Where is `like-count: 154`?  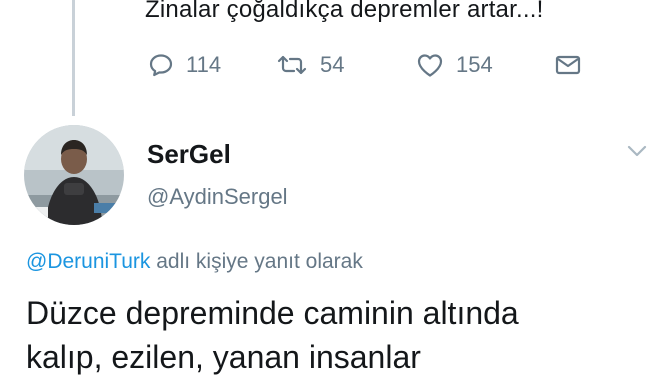 like-count: 154 is located at coordinates (474, 64).